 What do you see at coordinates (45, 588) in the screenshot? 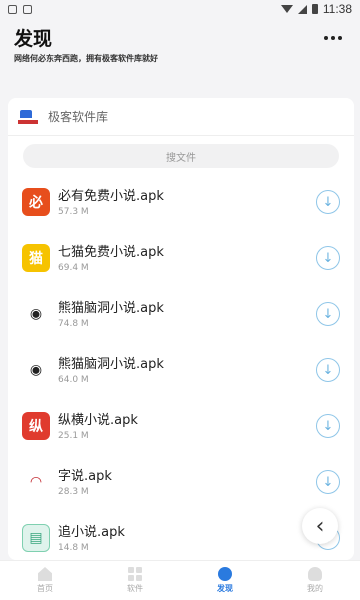
I see `nav-label: 首页` at bounding box center [45, 588].